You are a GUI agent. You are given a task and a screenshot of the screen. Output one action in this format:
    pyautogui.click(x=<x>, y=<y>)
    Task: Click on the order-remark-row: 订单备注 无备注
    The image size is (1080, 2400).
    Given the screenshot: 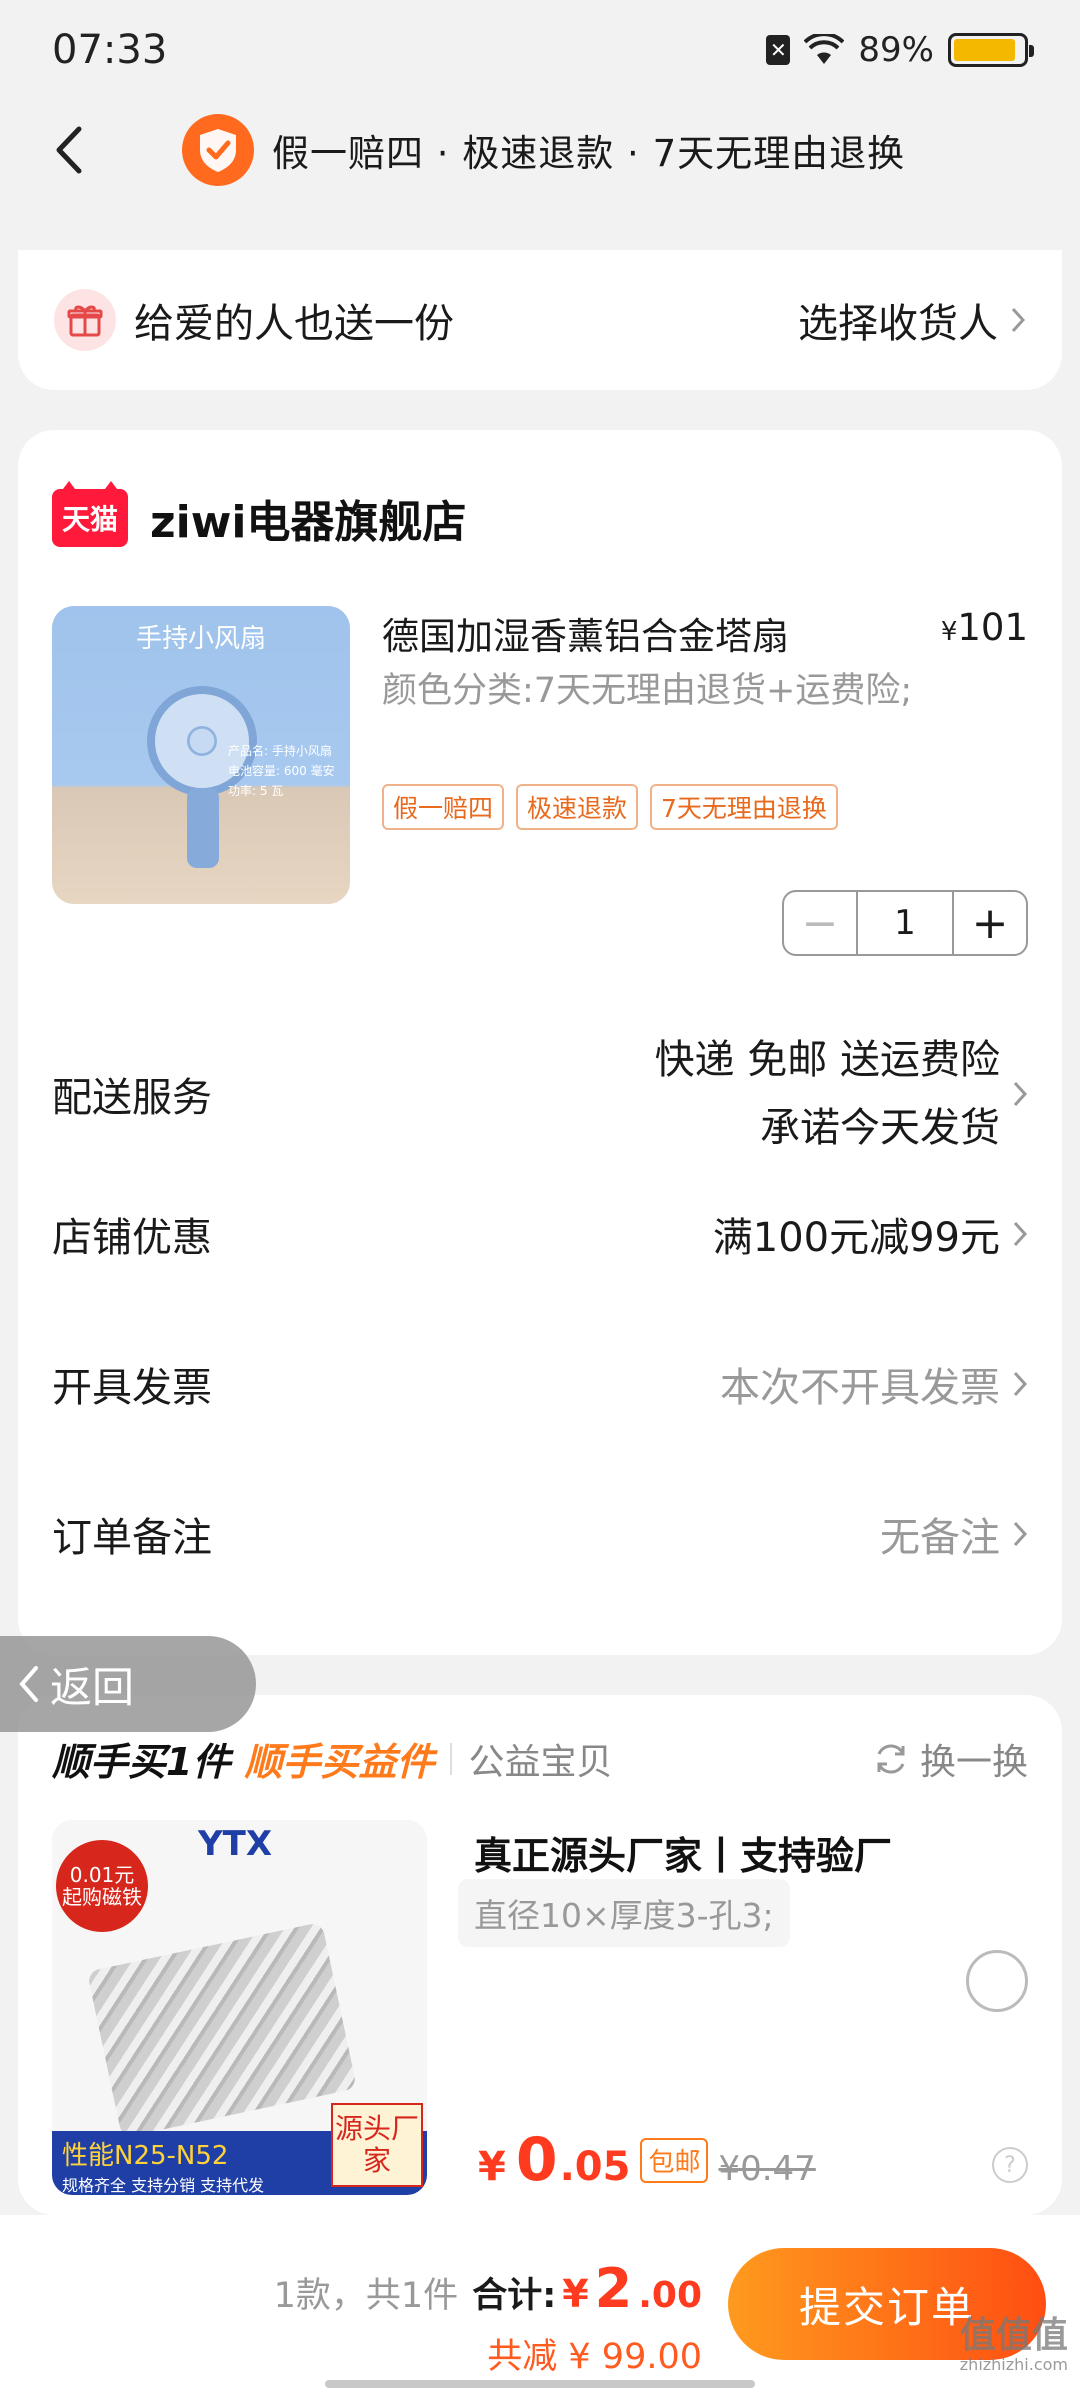 What is the action you would take?
    pyautogui.click(x=540, y=1534)
    